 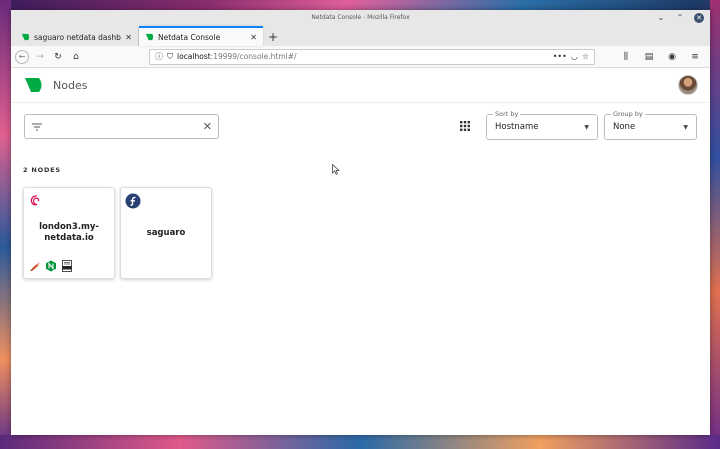 I want to click on tab-saguaro-dashboard: saguaro netdata dashboar ✕, so click(x=77, y=37).